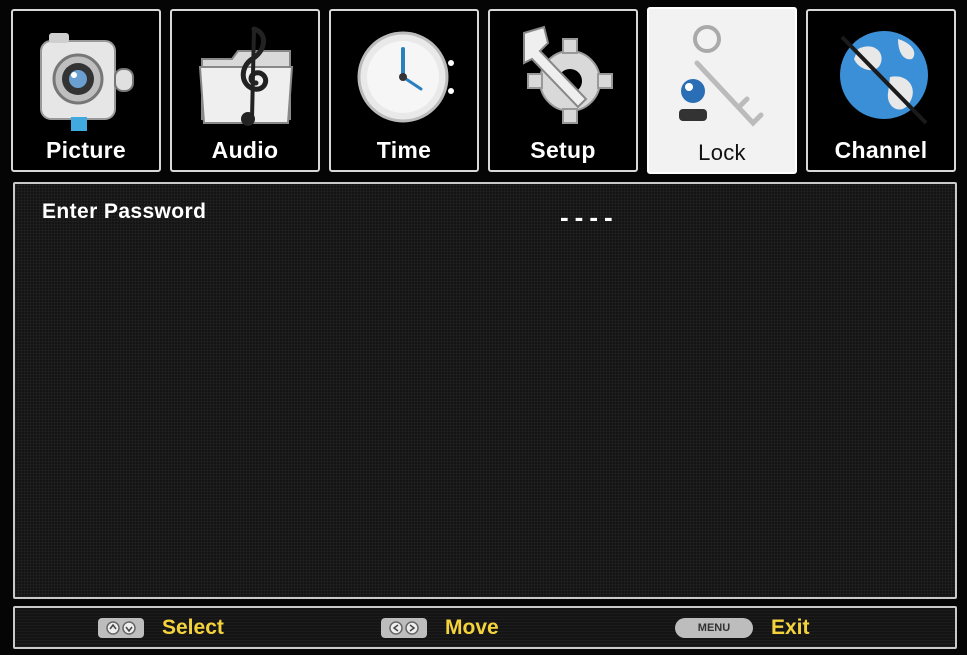 This screenshot has width=967, height=655. Describe the element at coordinates (722, 152) in the screenshot. I see `tab-label: Lock` at that location.